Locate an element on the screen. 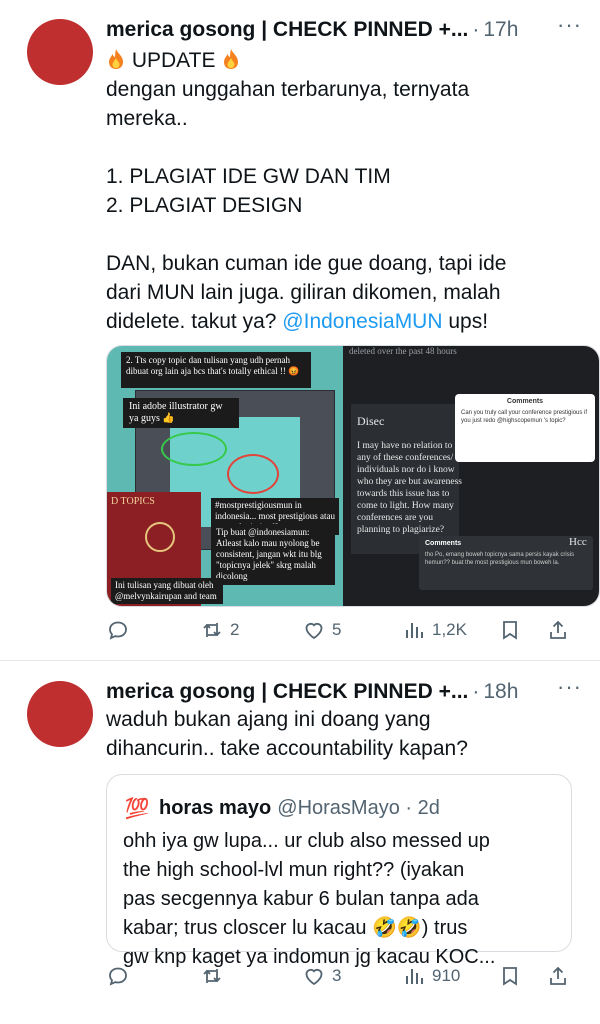 This screenshot has height=1024, width=600. retweet-count: 2 is located at coordinates (235, 629).